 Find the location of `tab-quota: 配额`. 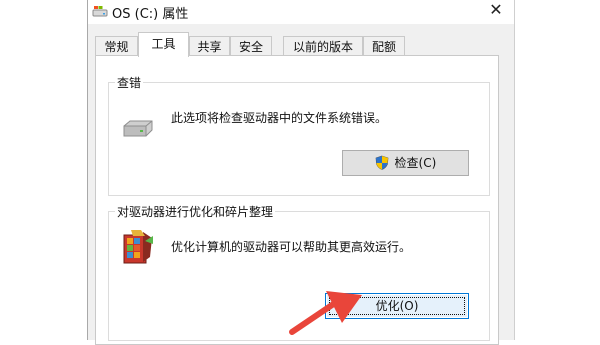

tab-quota: 配额 is located at coordinates (384, 46).